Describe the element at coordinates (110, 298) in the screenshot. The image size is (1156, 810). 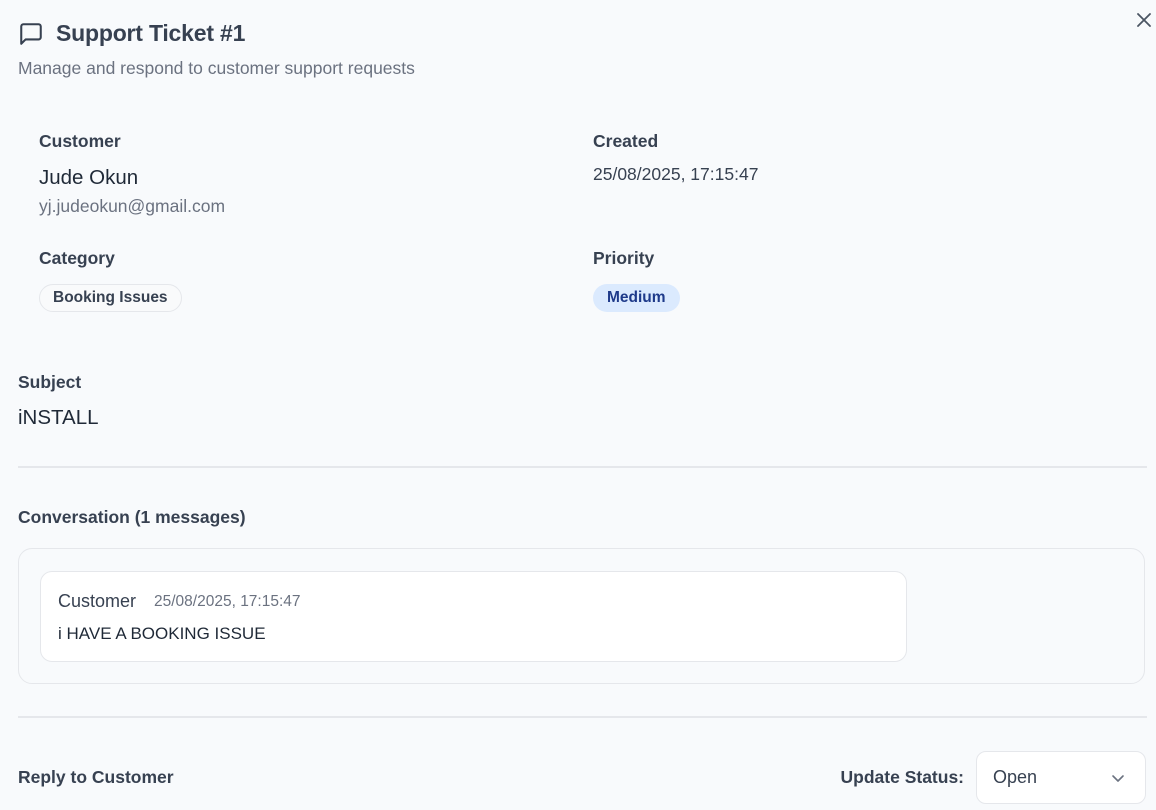
I see `category-badge: Booking Issues` at that location.